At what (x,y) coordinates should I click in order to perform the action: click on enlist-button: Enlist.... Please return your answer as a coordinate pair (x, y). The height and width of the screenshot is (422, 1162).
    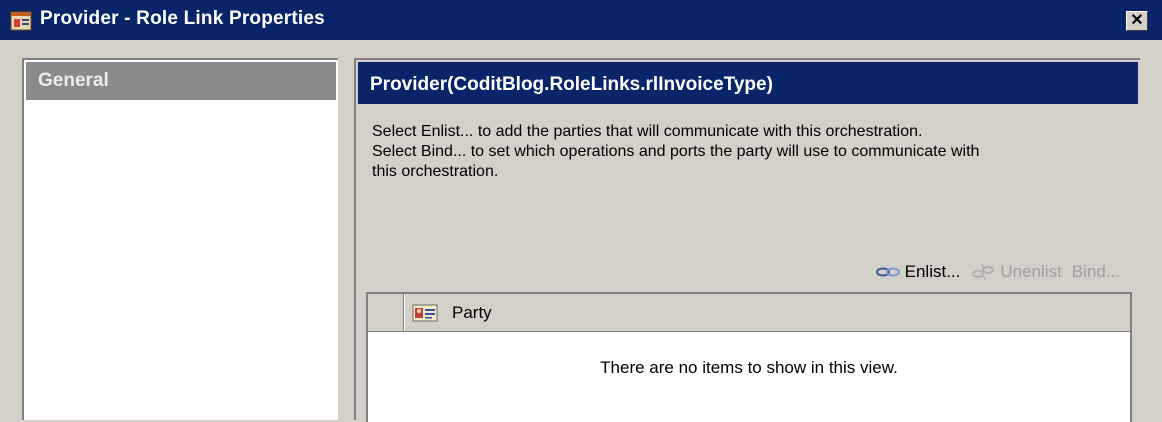
    Looking at the image, I should click on (918, 272).